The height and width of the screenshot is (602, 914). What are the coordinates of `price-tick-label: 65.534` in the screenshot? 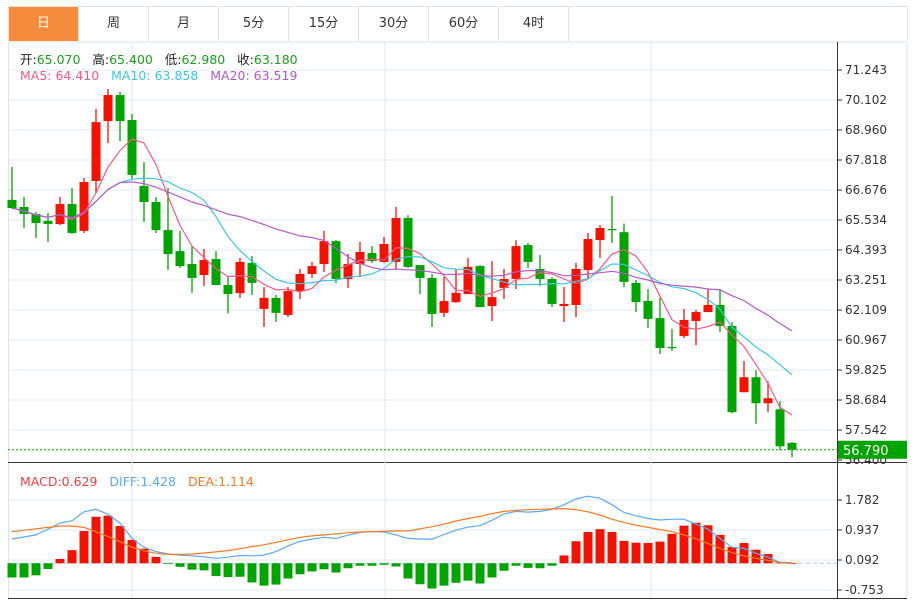 It's located at (866, 220).